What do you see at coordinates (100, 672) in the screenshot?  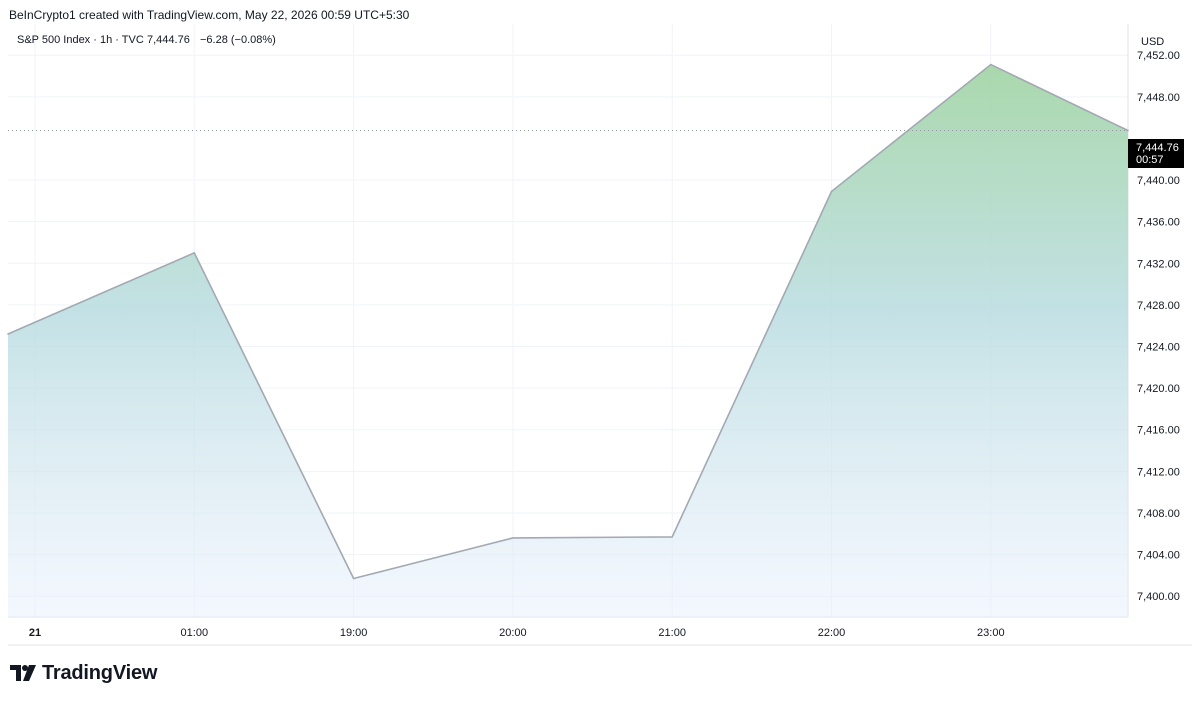 I see `tradingview-wordmark: TradingView` at bounding box center [100, 672].